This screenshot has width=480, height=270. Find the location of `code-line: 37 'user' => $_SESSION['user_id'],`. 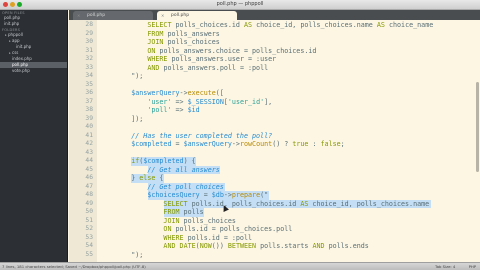

code-line: 37 'user' => $_SESSION['user_id'], is located at coordinates (274, 102).